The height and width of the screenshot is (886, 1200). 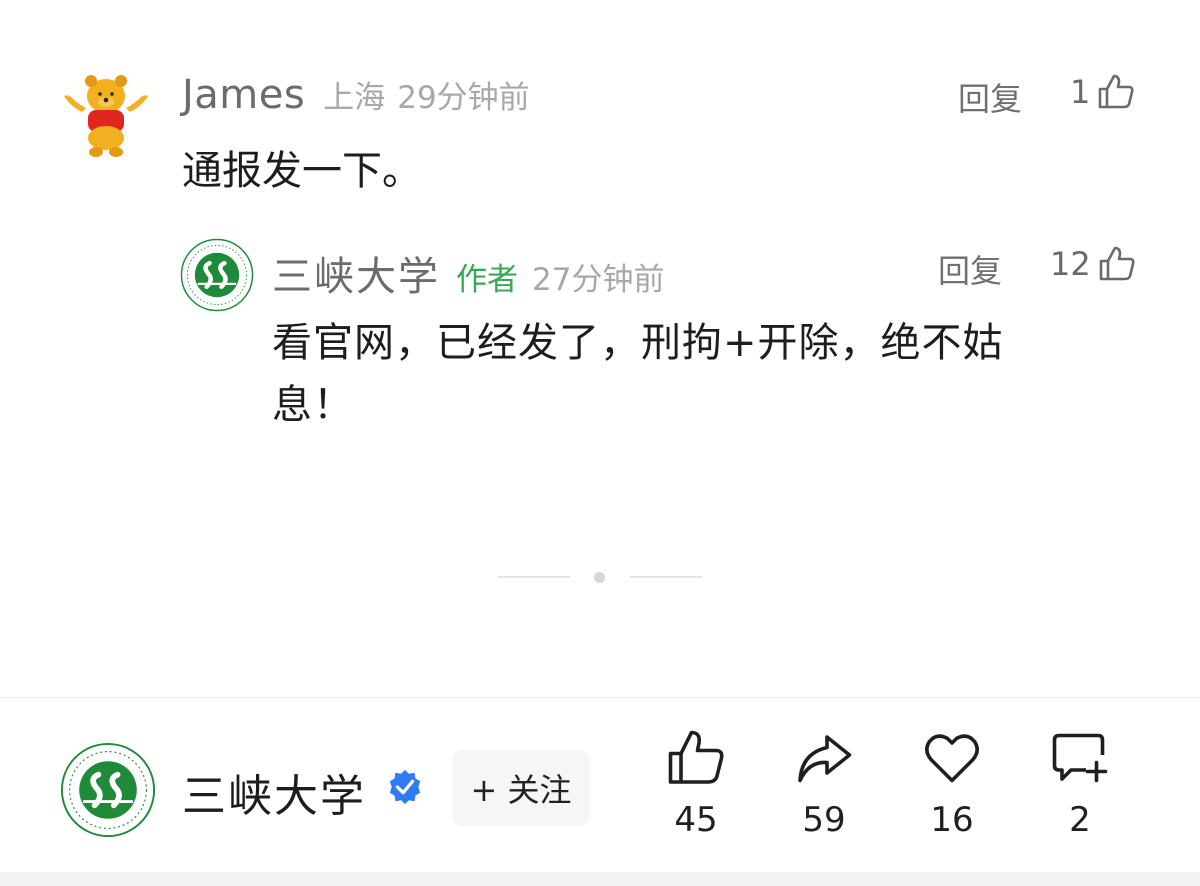 I want to click on comment-username: James, so click(x=243, y=95).